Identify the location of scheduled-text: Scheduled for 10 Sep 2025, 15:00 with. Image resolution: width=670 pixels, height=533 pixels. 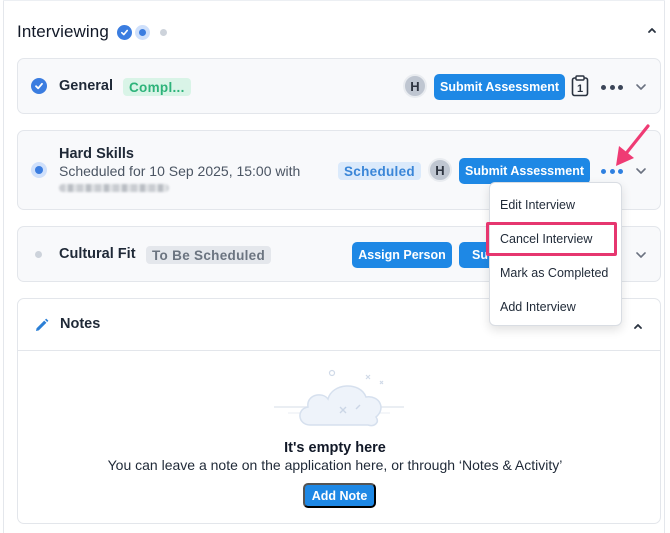
(180, 171).